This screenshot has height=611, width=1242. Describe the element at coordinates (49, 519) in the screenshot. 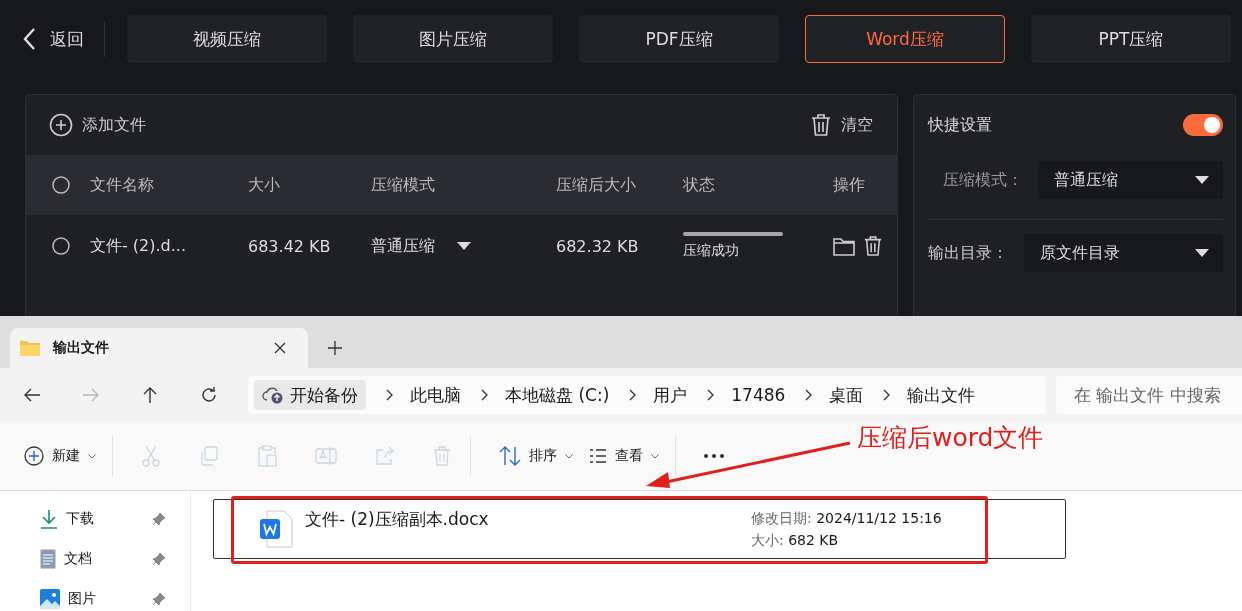

I see `download-icon` at that location.